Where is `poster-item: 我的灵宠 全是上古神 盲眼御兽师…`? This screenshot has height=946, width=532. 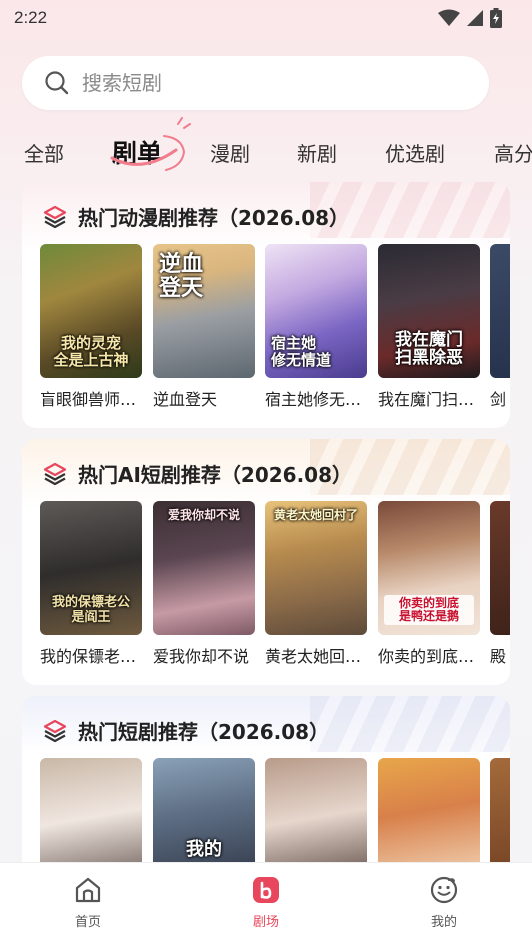
poster-item: 我的灵宠 全是上古神 盲眼御兽师… is located at coordinates (91, 327).